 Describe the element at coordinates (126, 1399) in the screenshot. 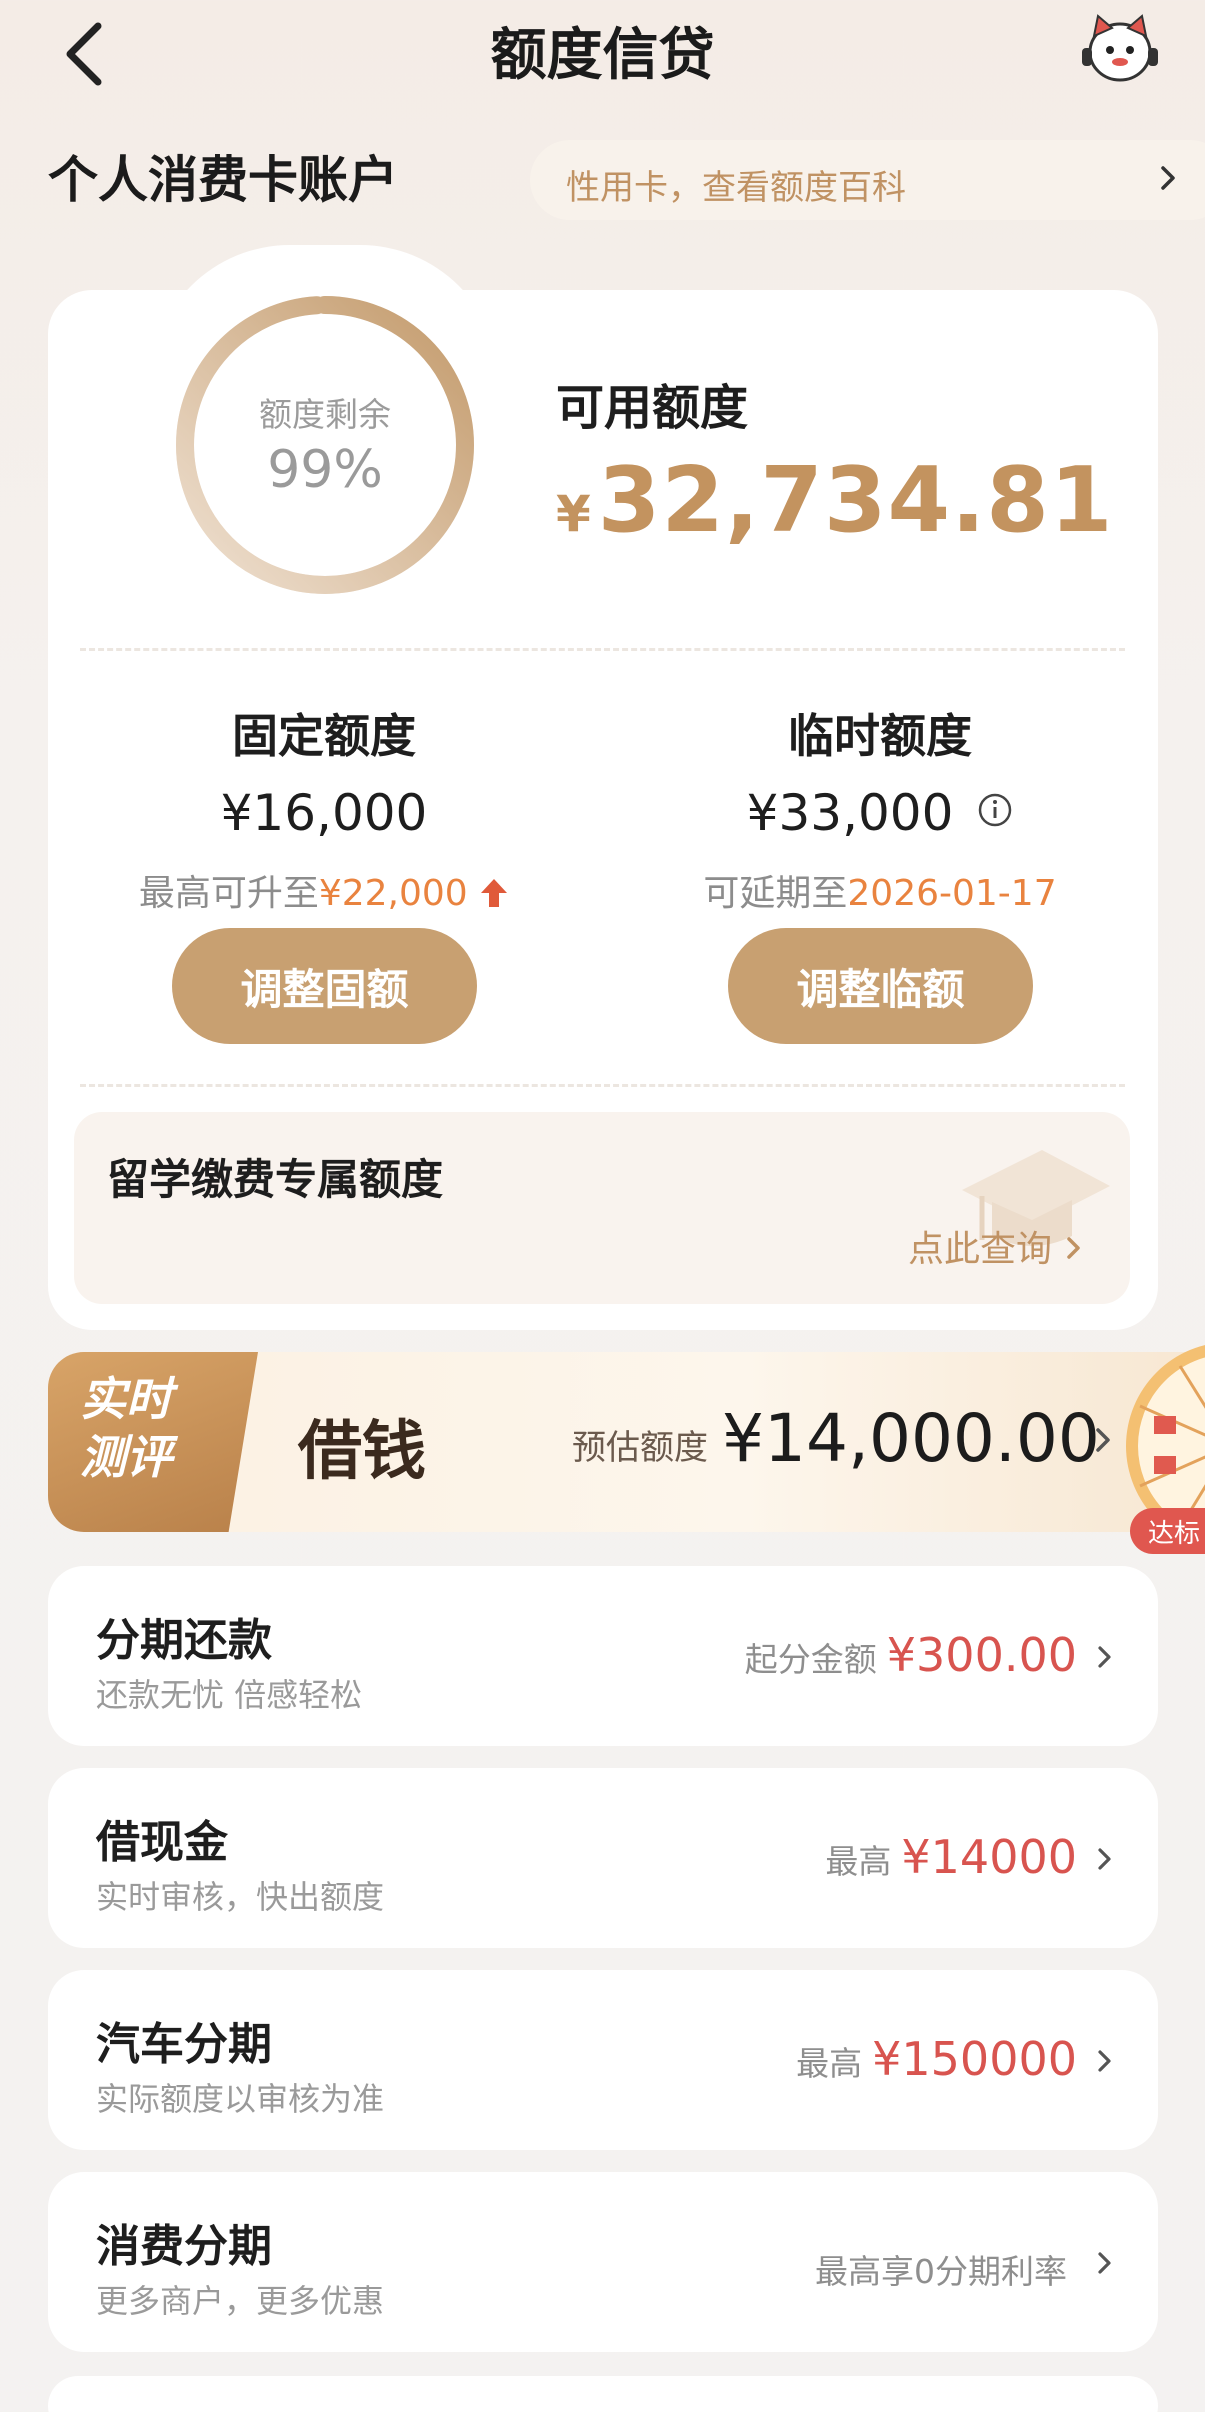

I see `tag-line-1: 实时` at that location.